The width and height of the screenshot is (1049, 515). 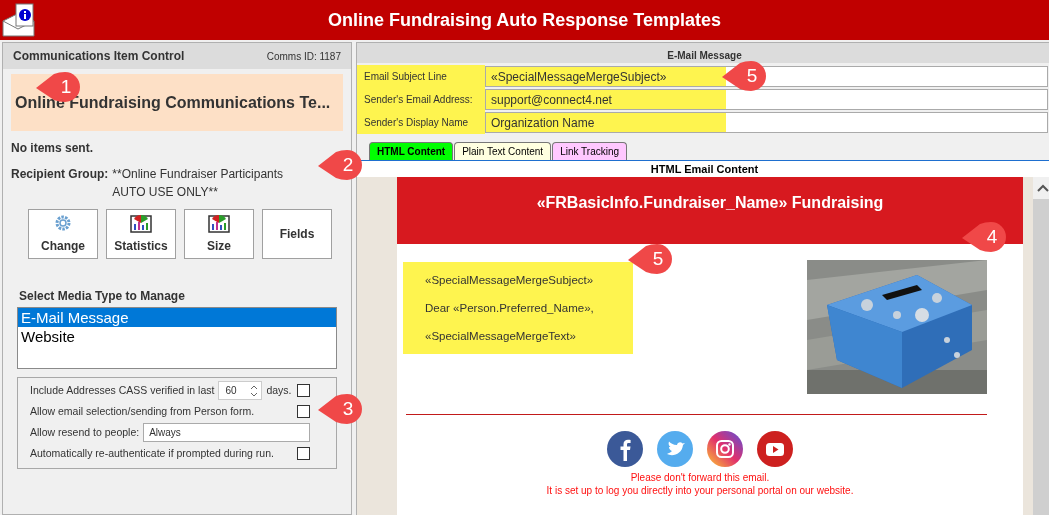 I want to click on toolbar-button: Change, so click(x=63, y=234).